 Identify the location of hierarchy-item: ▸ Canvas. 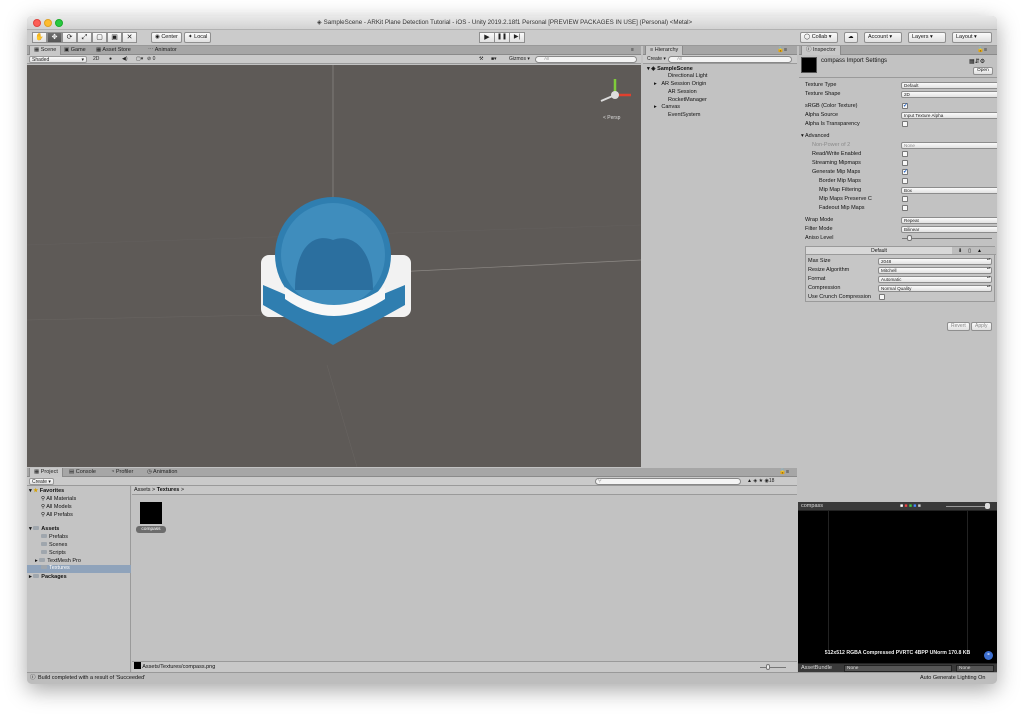
(667, 107).